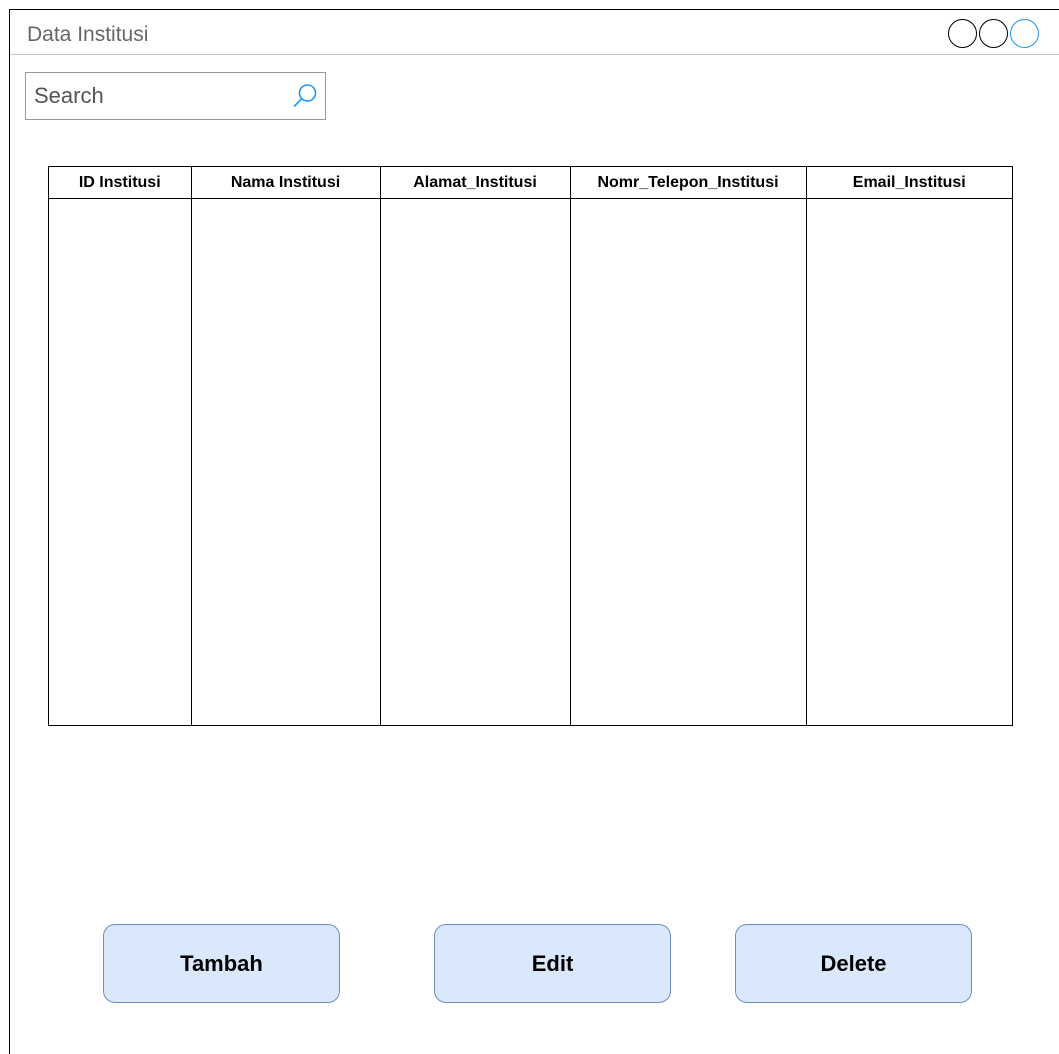 The image size is (1059, 1054). Describe the element at coordinates (853, 963) in the screenshot. I see `delete-button: Delete` at that location.